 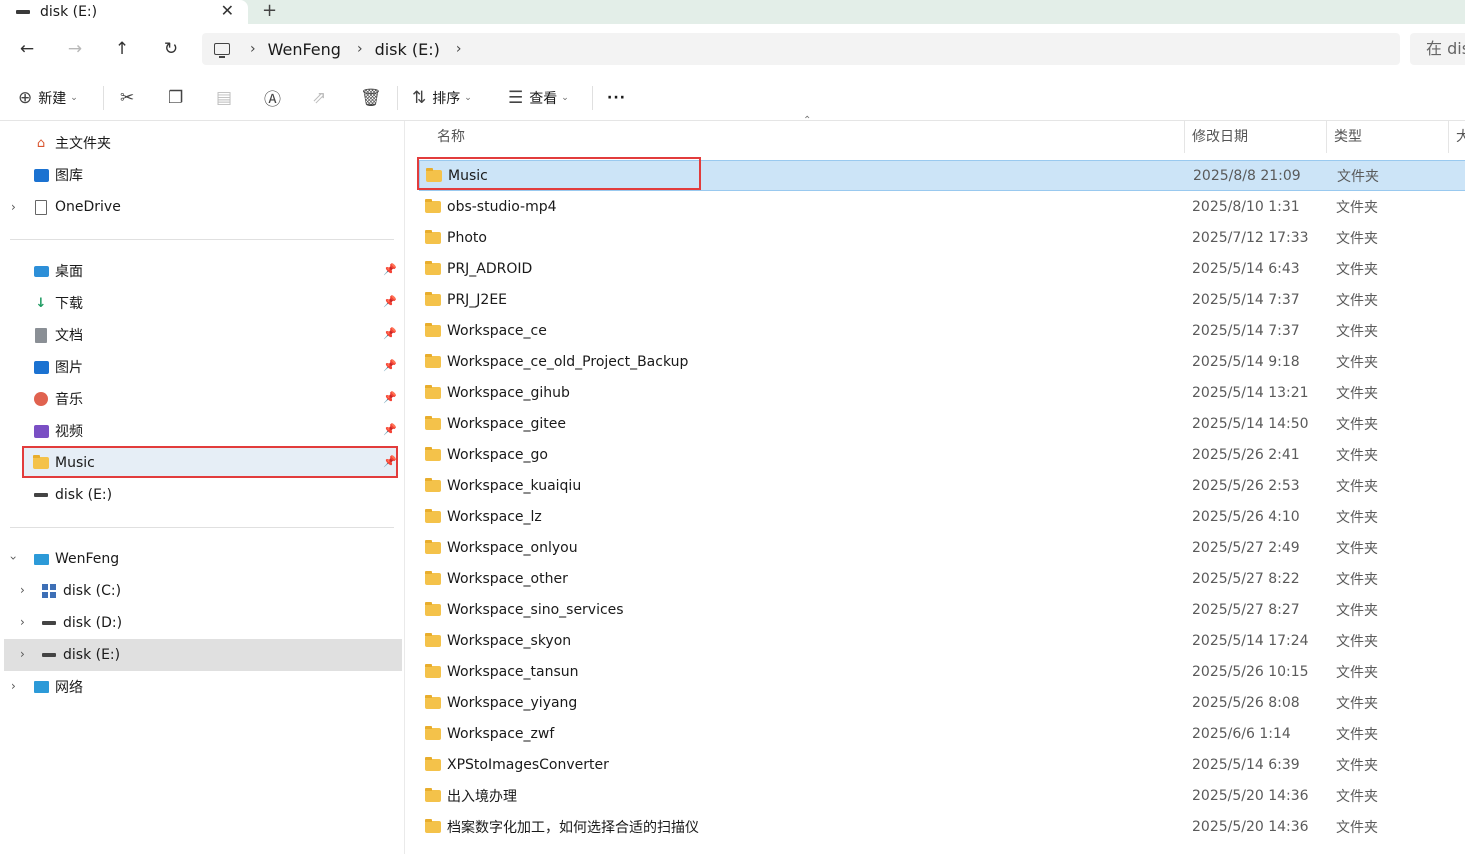 What do you see at coordinates (217, 271) in the screenshot?
I see `sidebar-item-desktop: 桌面 📌` at bounding box center [217, 271].